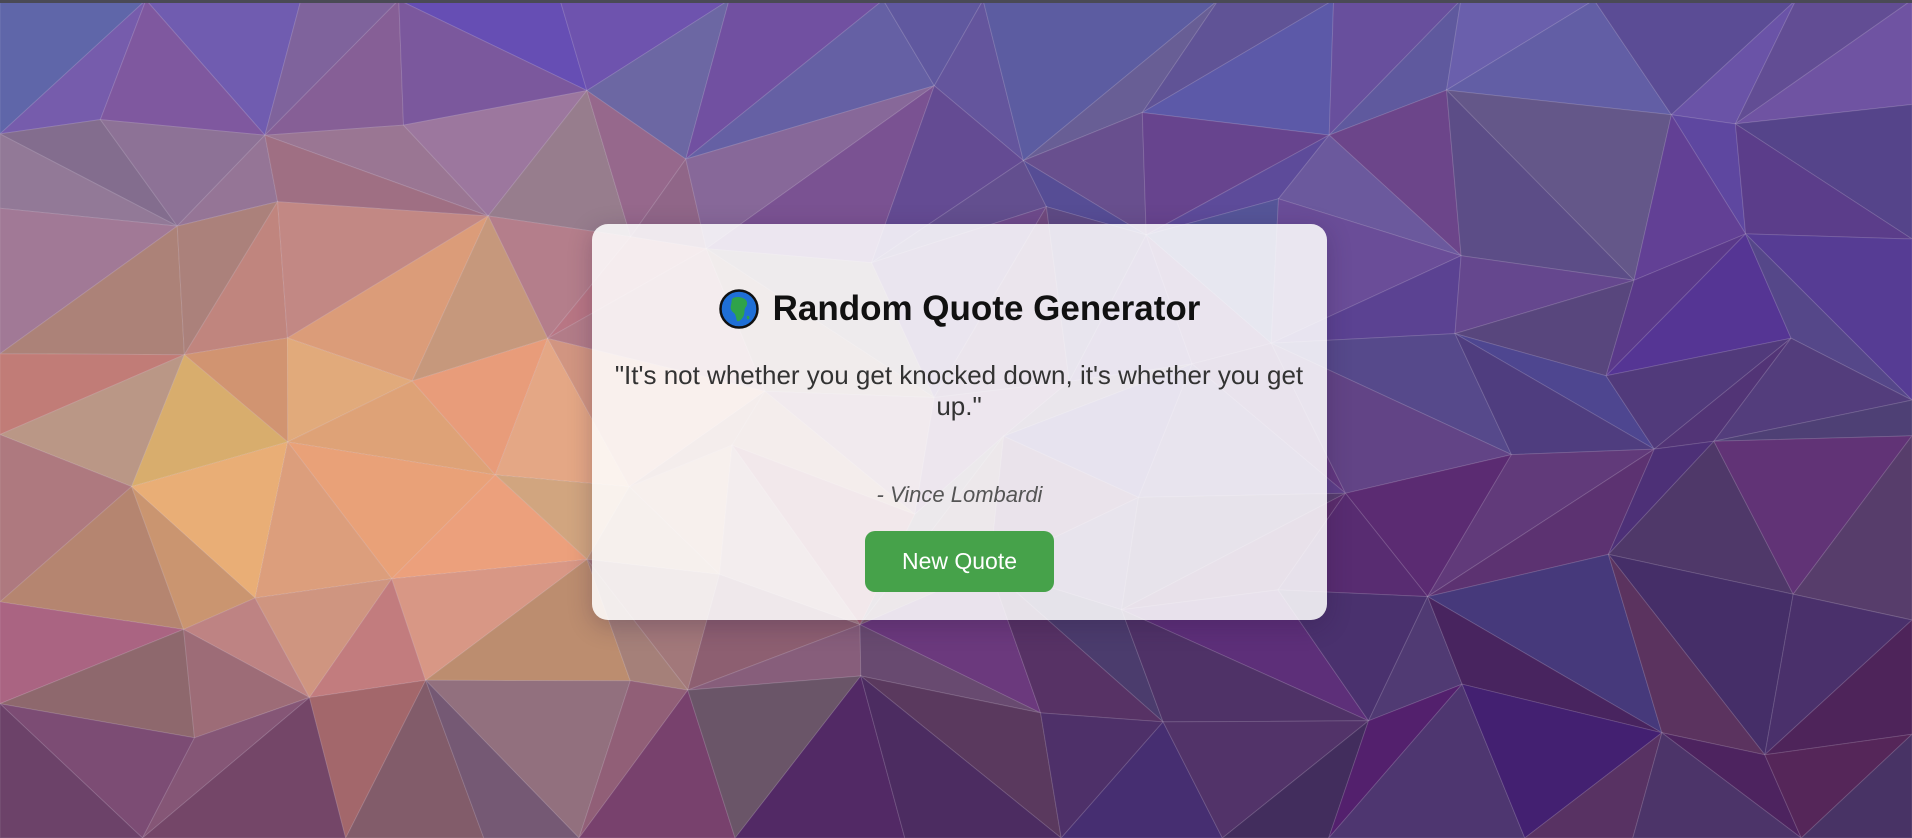 The image size is (1912, 838). I want to click on page-title-text: Random Quote Generator, so click(986, 308).